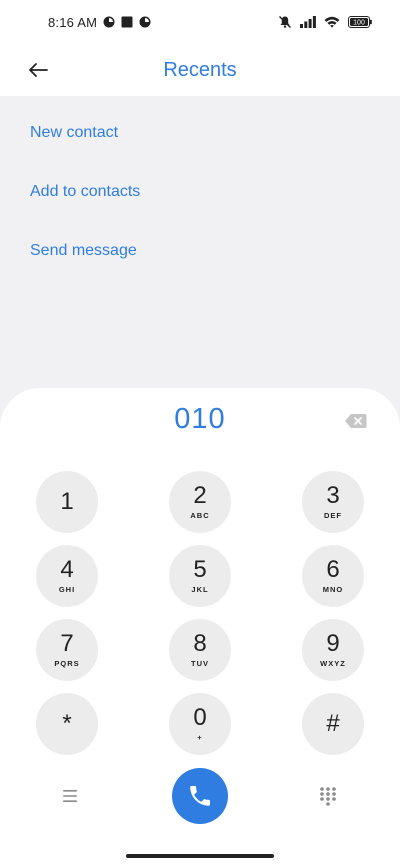  I want to click on mute-icon, so click(285, 22).